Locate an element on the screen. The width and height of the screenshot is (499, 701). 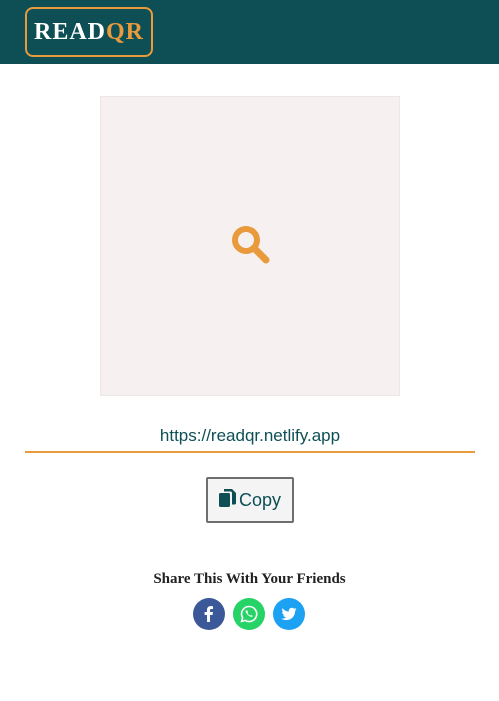
copy-button-label: Copy is located at coordinates (260, 499).